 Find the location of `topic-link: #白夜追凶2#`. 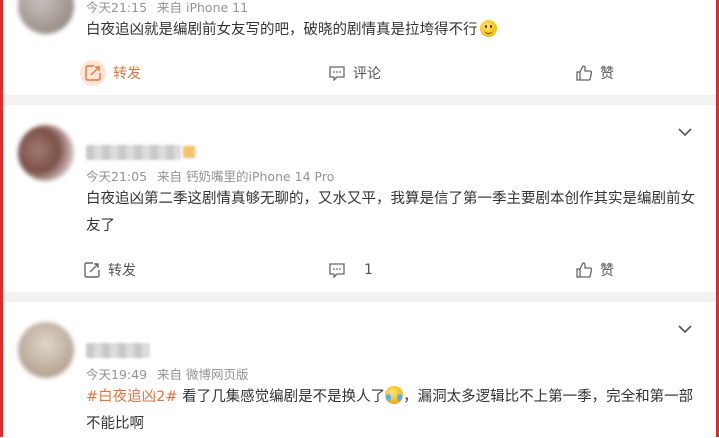

topic-link: #白夜追凶2# is located at coordinates (132, 397).